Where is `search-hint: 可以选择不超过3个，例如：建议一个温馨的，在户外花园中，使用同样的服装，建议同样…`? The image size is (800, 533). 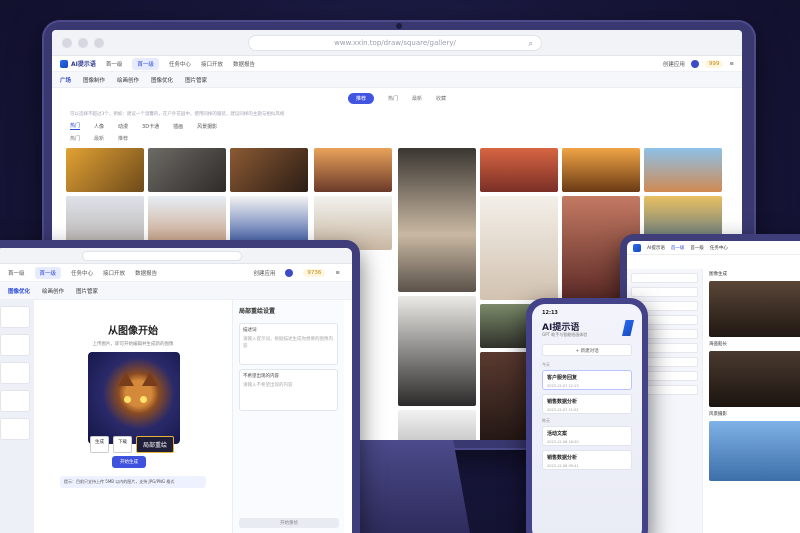
search-hint: 可以选择不超过3个，例如：建议一个温馨的，在户外花园中，使用同样的服装，建议同样… is located at coordinates (397, 114).